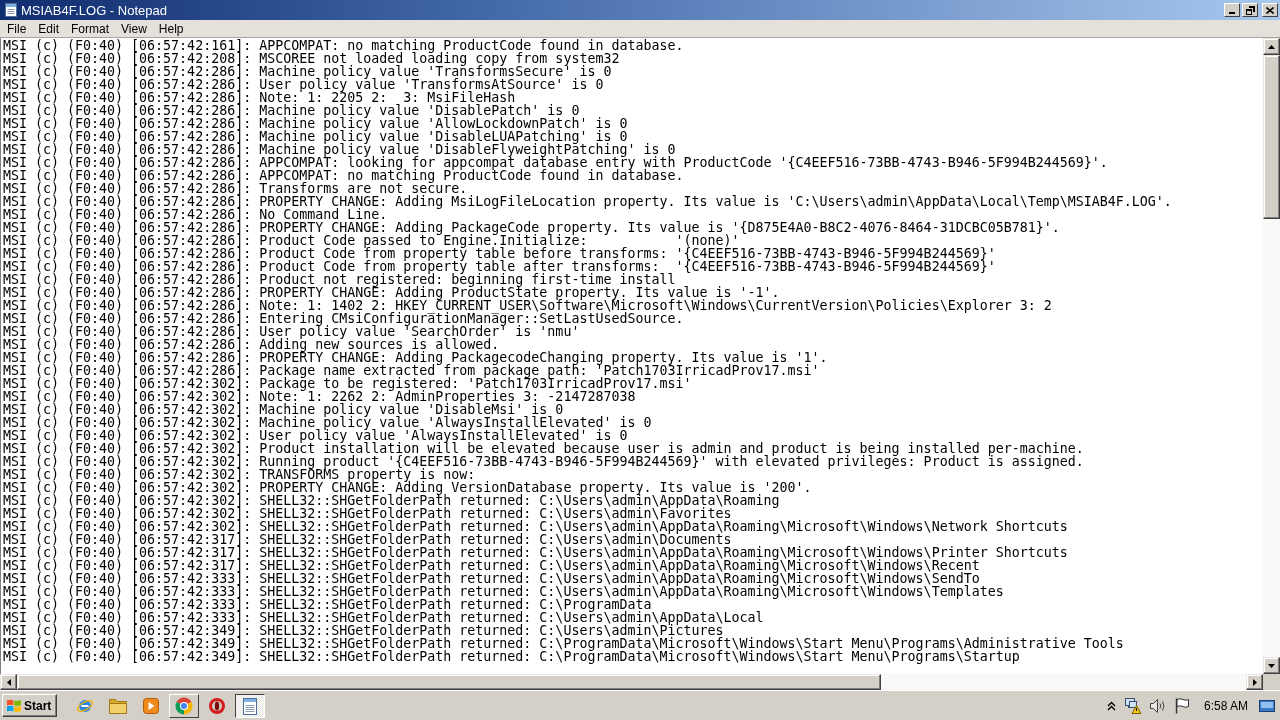 This screenshot has width=1280, height=720. What do you see at coordinates (343, 45) in the screenshot?
I see `log-line: MSI (c) (F0:40) [06:57:42:161]: APPCOMPAT: no matching ProductCode found in database.` at bounding box center [343, 45].